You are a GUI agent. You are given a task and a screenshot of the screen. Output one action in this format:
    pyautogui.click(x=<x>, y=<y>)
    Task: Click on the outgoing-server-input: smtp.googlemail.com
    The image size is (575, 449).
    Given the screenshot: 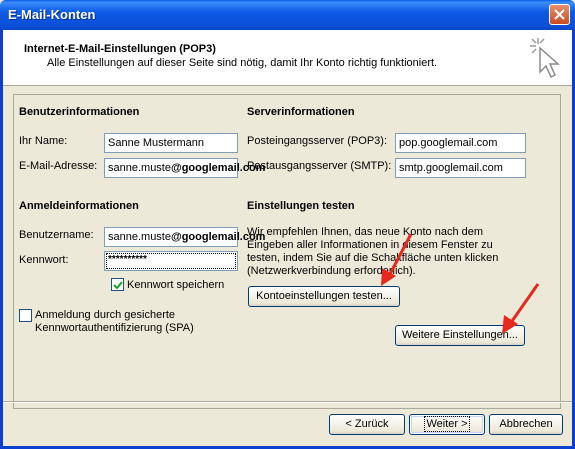 What is the action you would take?
    pyautogui.click(x=460, y=168)
    